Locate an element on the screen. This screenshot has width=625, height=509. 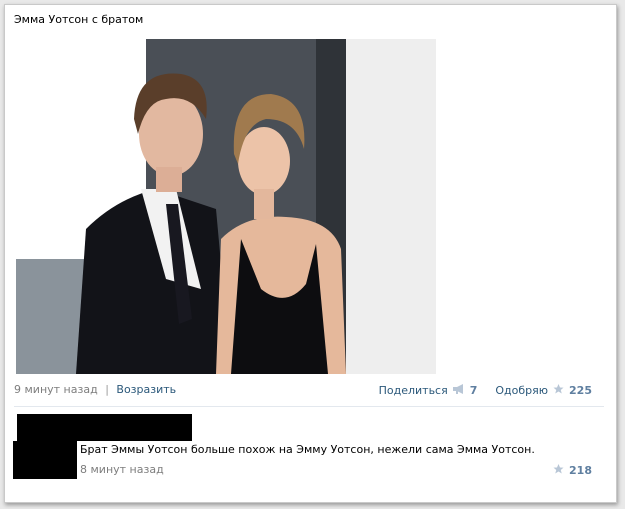
comment-like-count: 218 is located at coordinates (580, 470).